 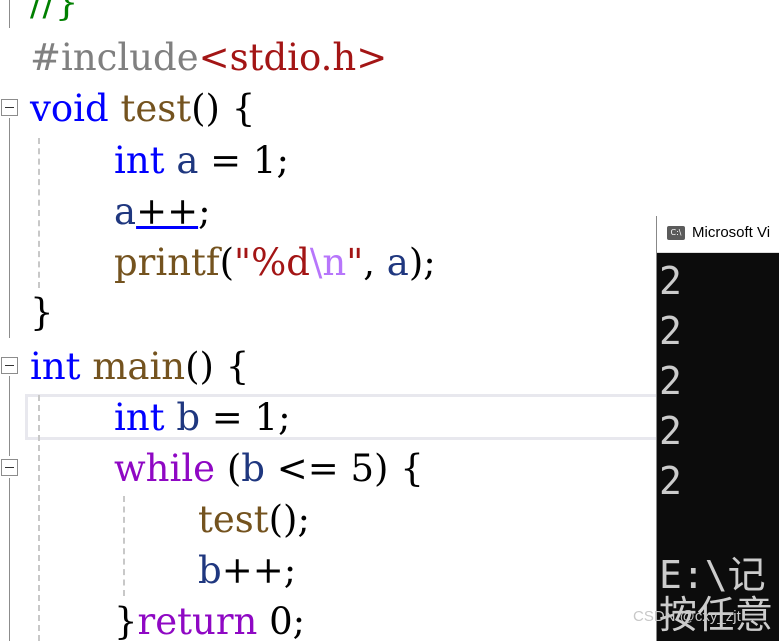 What do you see at coordinates (281, 620) in the screenshot?
I see `code-text: 0;` at bounding box center [281, 620].